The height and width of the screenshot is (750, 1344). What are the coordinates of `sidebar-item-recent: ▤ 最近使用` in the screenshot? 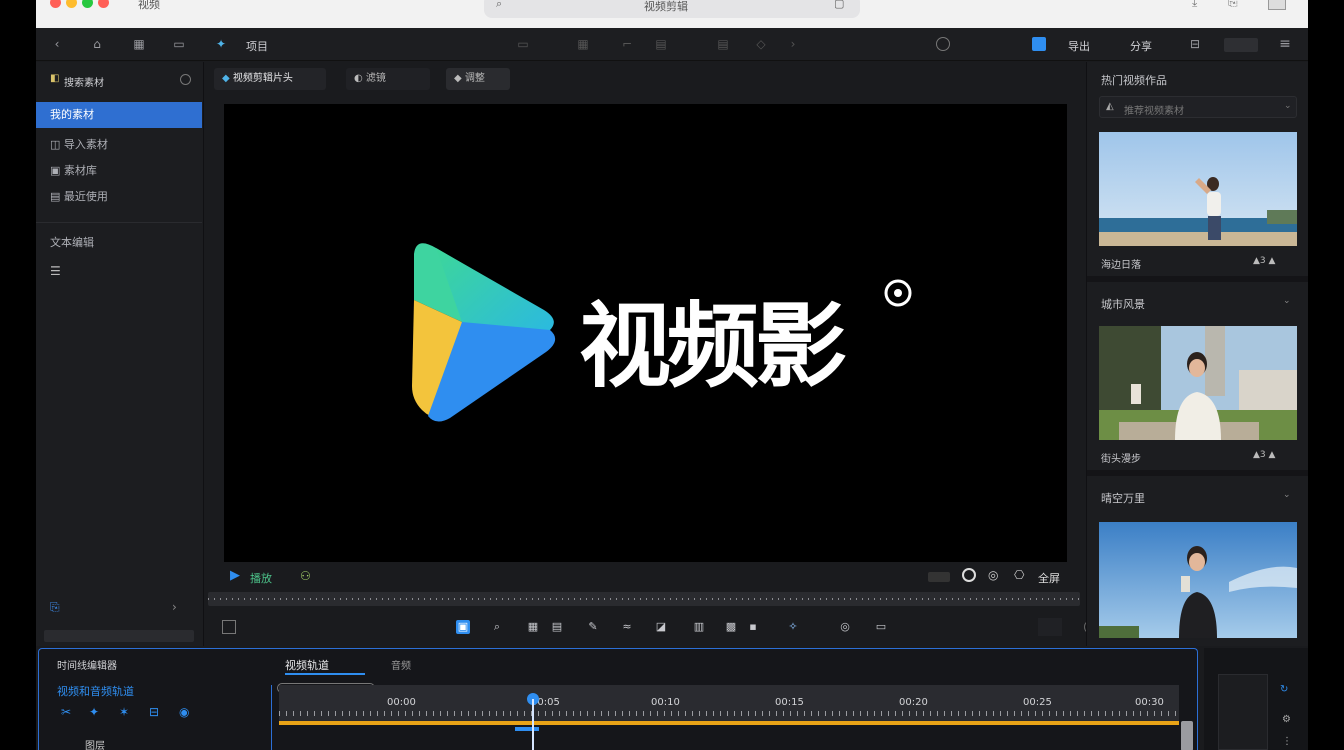 It's located at (119, 197).